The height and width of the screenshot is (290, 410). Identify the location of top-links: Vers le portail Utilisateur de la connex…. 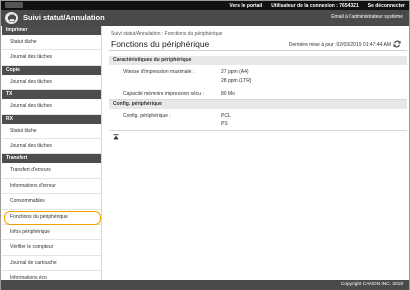
(317, 5).